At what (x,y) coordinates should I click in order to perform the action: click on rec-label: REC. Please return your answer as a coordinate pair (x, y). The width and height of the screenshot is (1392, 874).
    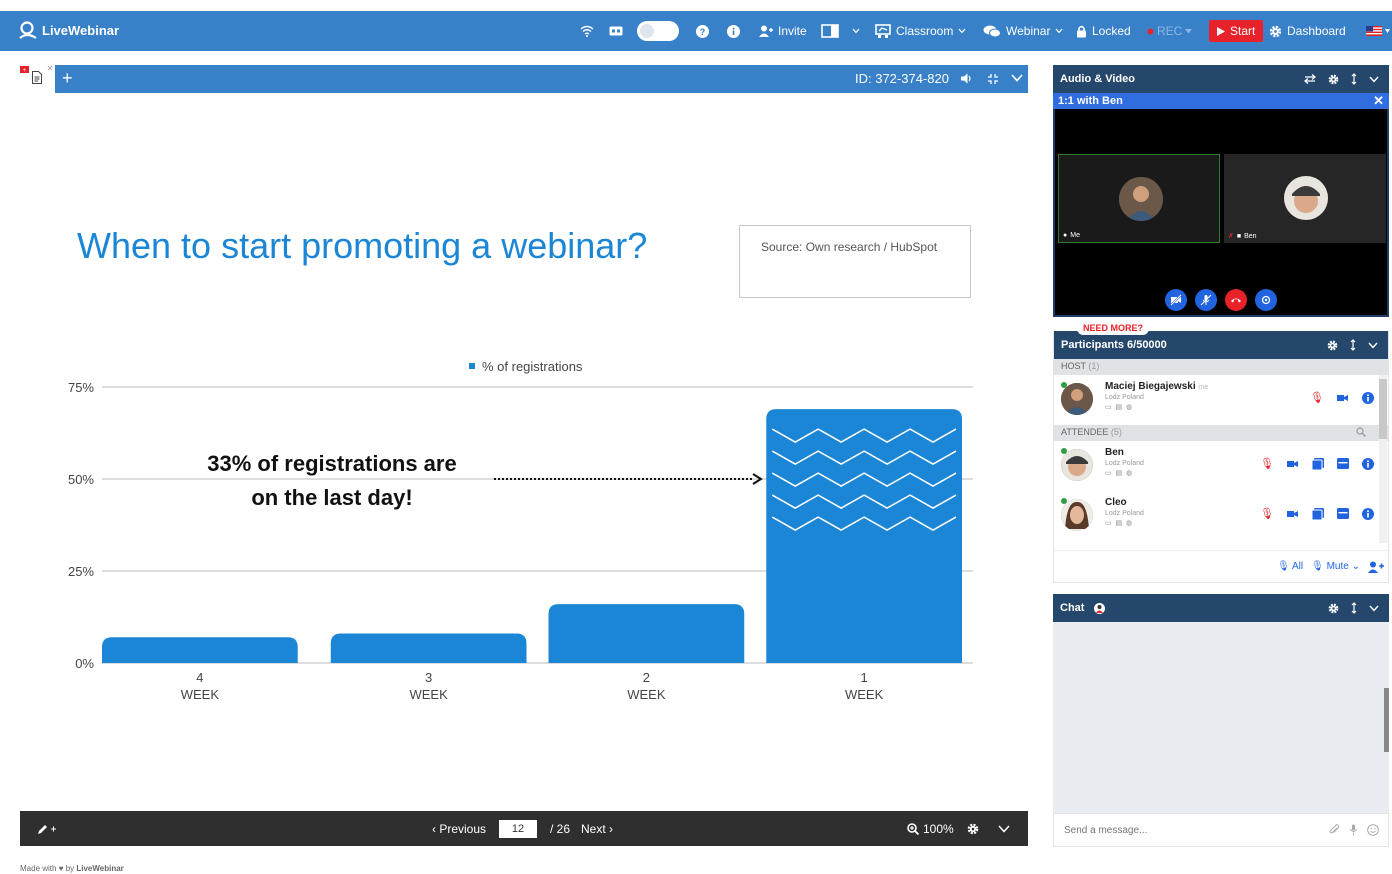
    Looking at the image, I should click on (1170, 31).